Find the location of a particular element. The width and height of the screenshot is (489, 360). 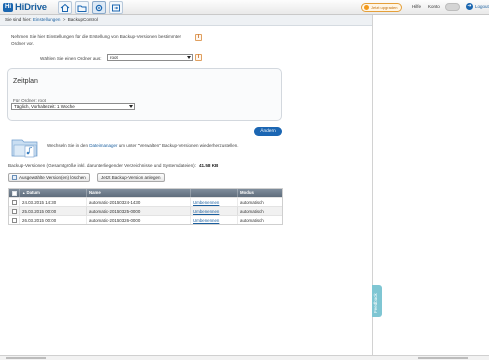

share-icon is located at coordinates (116, 7).